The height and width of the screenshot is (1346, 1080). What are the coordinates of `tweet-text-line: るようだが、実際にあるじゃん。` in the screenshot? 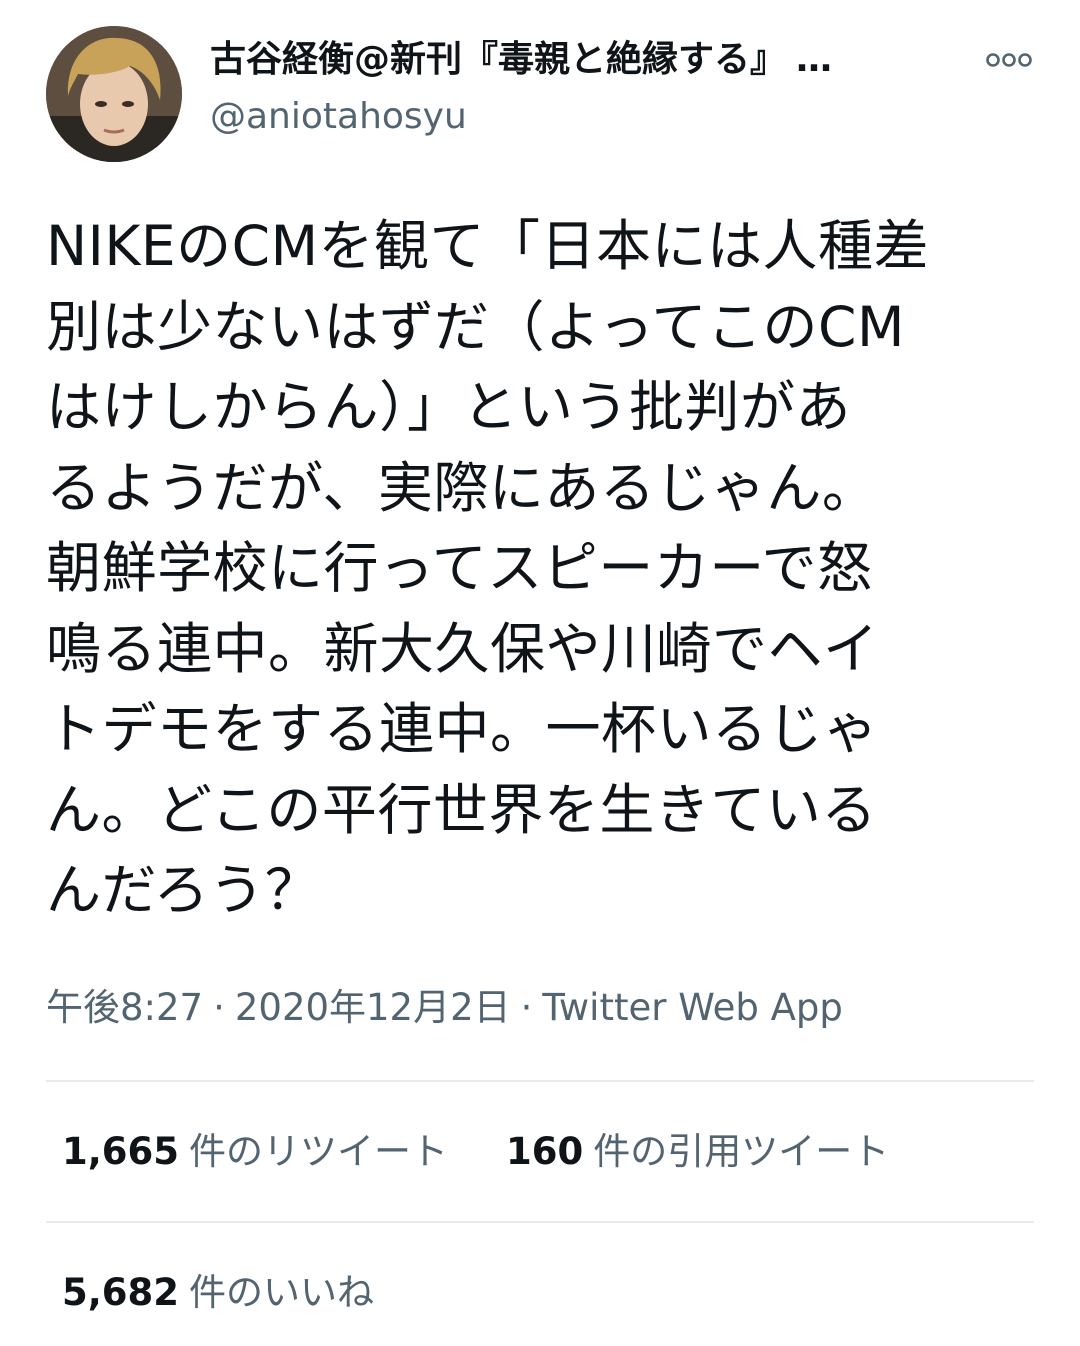 It's located at (462, 487).